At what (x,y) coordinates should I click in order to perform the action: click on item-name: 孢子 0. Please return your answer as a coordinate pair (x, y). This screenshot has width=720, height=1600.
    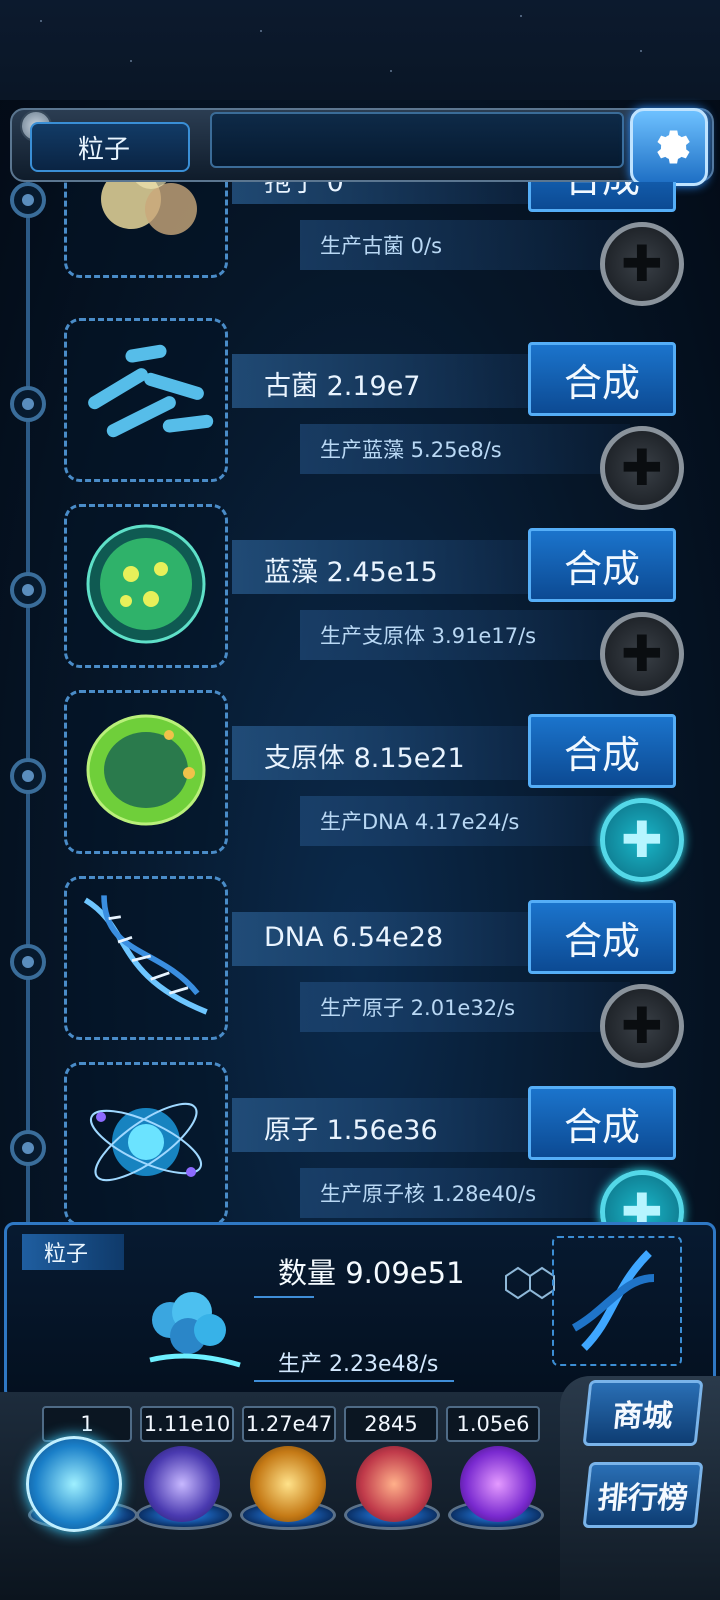
    Looking at the image, I should click on (304, 190).